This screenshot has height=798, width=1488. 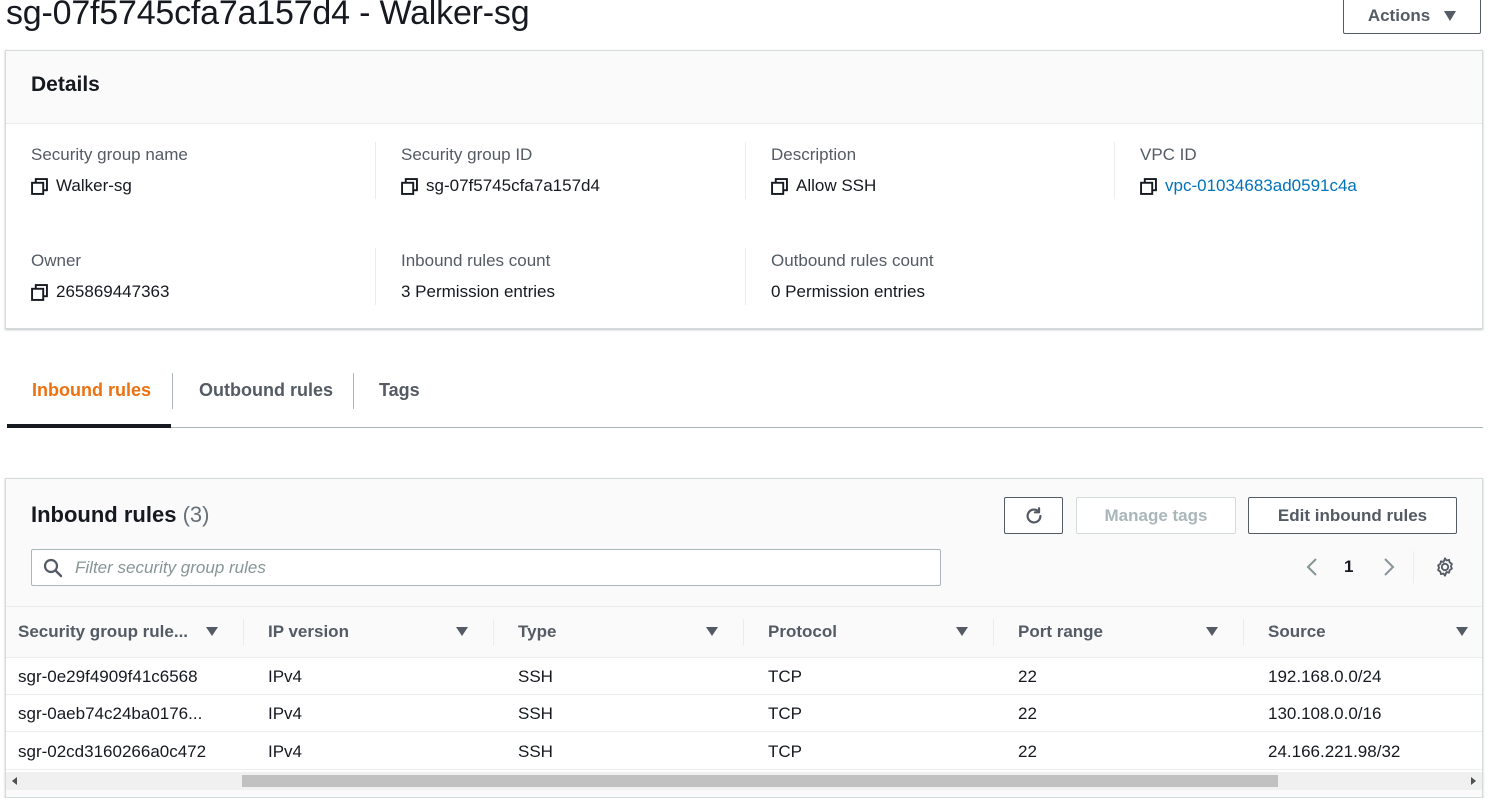 What do you see at coordinates (814, 154) in the screenshot?
I see `field-label-description: Description` at bounding box center [814, 154].